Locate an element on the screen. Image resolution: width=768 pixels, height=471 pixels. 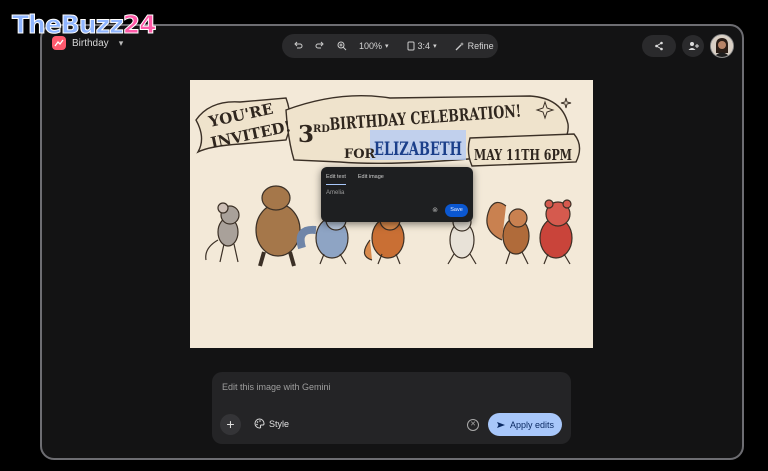
zoom-level-value: 100% is located at coordinates (371, 46).